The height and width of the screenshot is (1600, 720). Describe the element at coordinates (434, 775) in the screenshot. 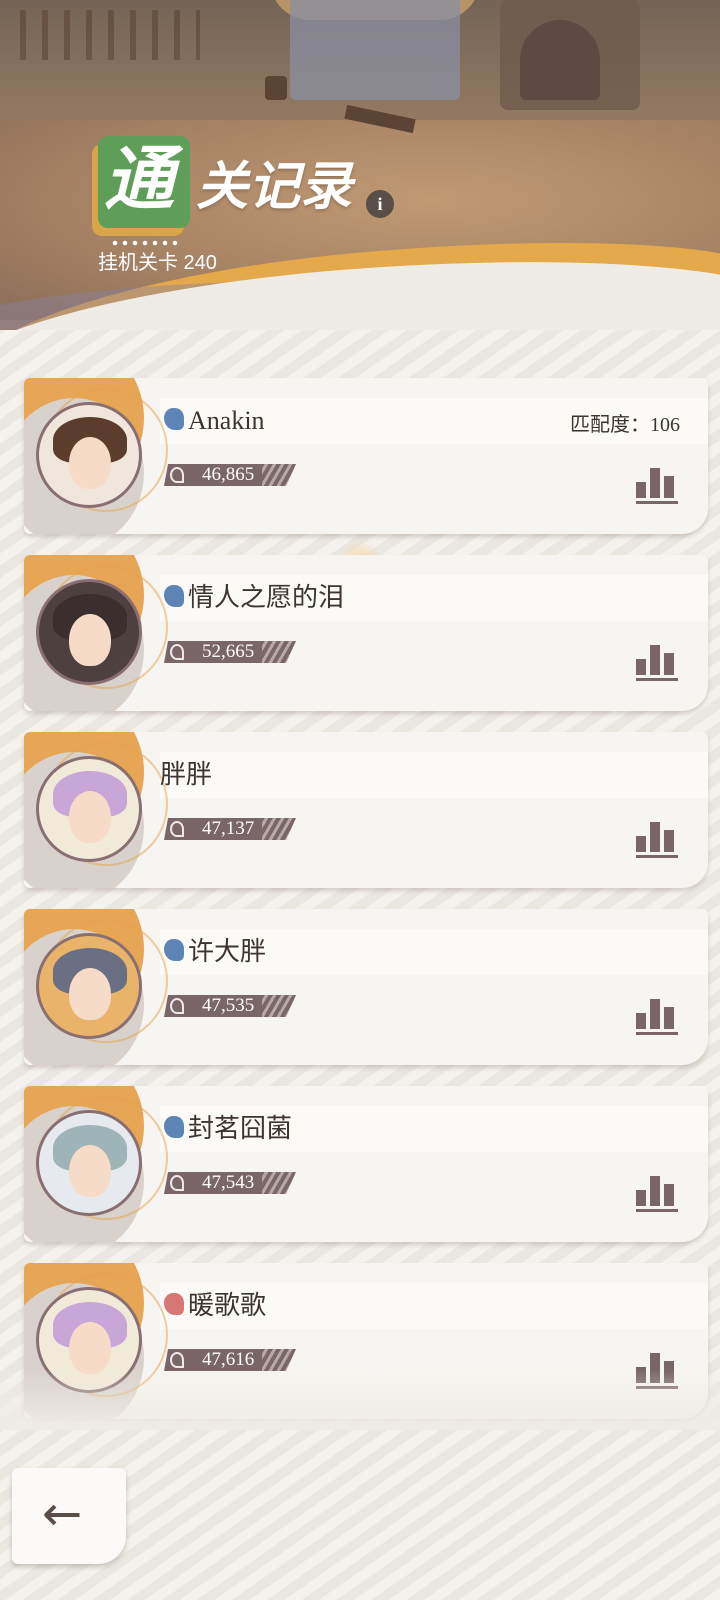

I see `card-name-band` at that location.